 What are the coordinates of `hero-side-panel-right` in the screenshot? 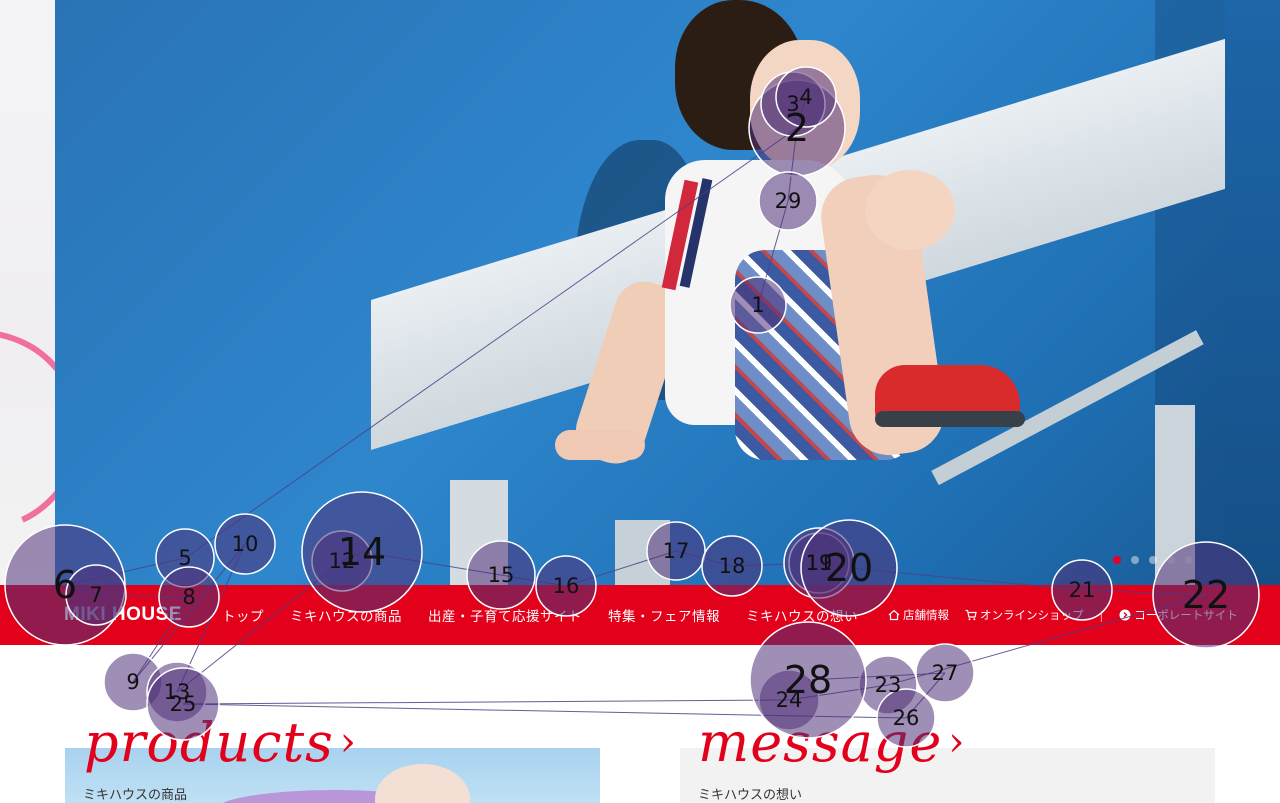 It's located at (1252, 292).